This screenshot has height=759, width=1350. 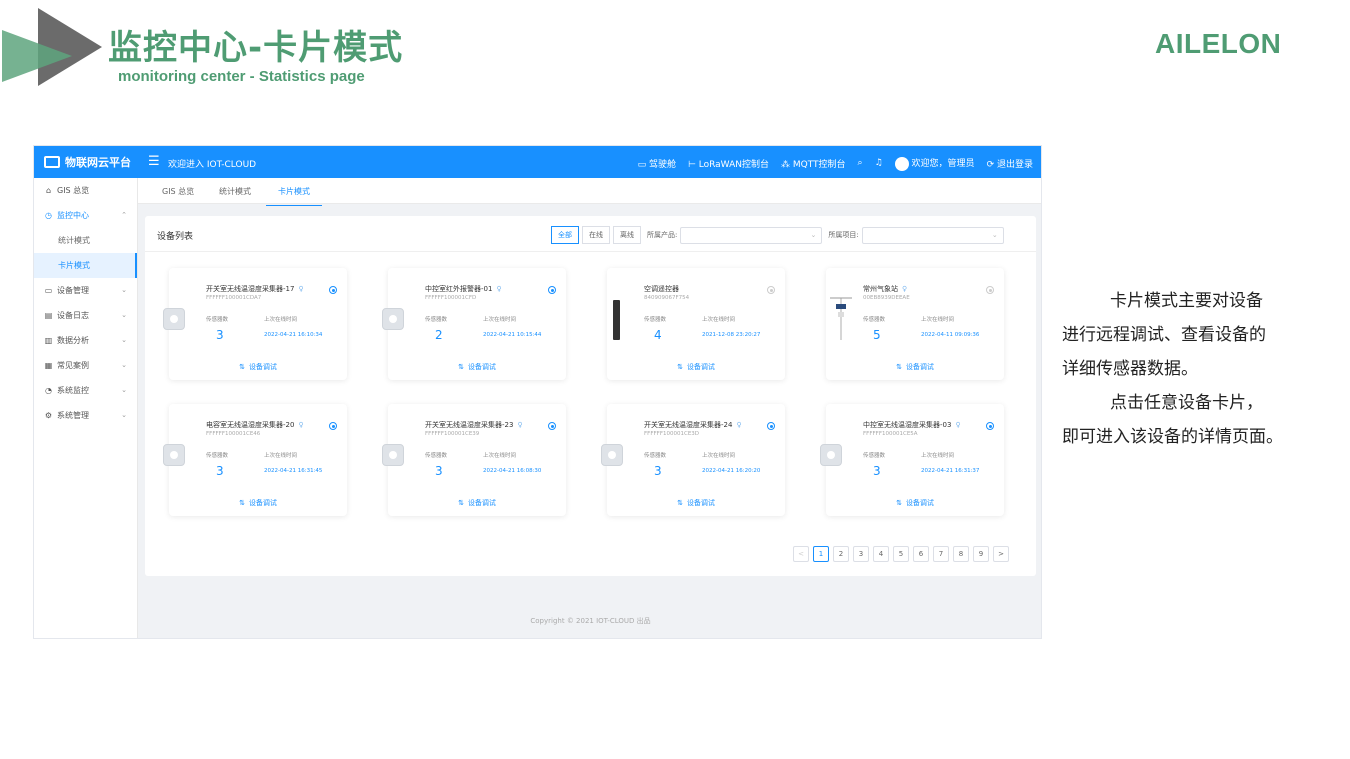 I want to click on tab-stats: 统计模式, so click(x=235, y=191).